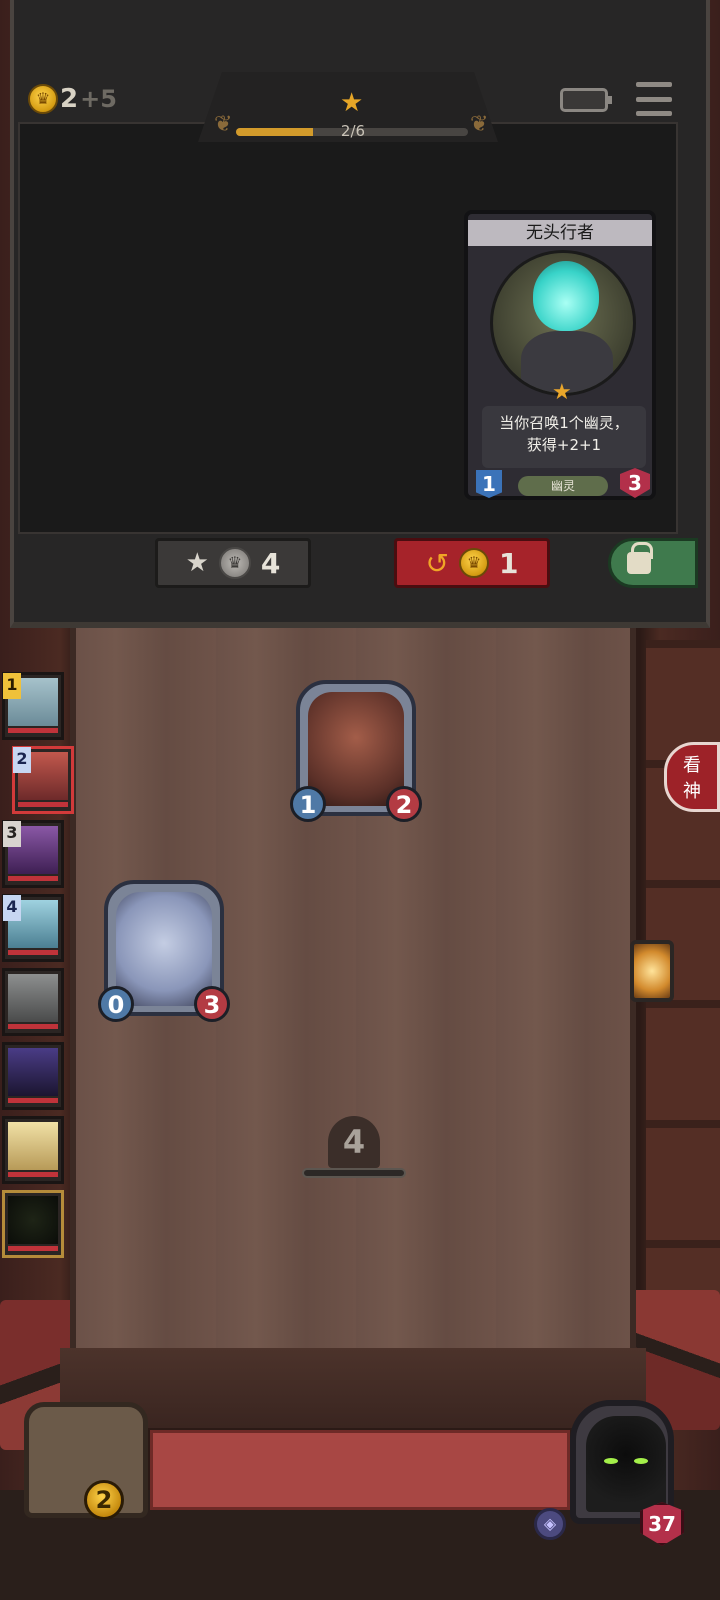 The width and height of the screenshot is (720, 1600). What do you see at coordinates (550, 1524) in the screenshot?
I see `hero-power-shield-icon: ◈` at bounding box center [550, 1524].